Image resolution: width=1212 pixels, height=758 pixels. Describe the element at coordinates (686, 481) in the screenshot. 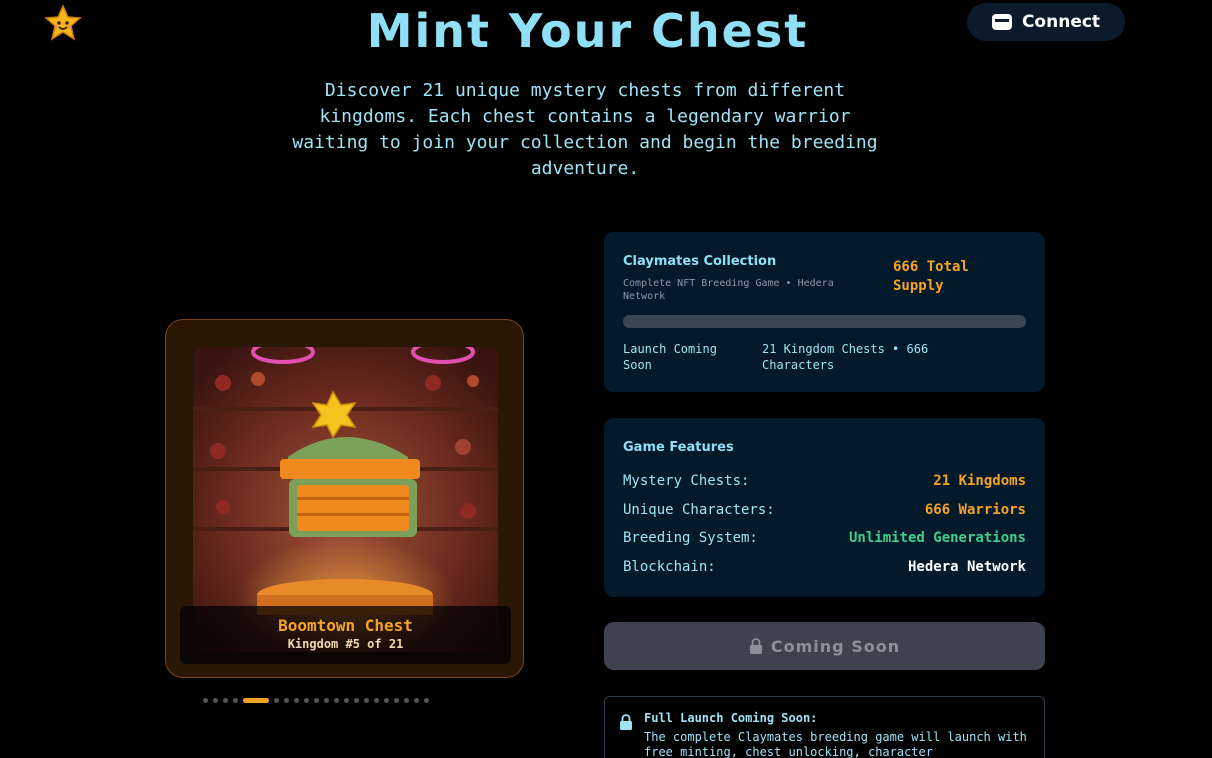

I see `feature-label: Mystery Chests:` at that location.